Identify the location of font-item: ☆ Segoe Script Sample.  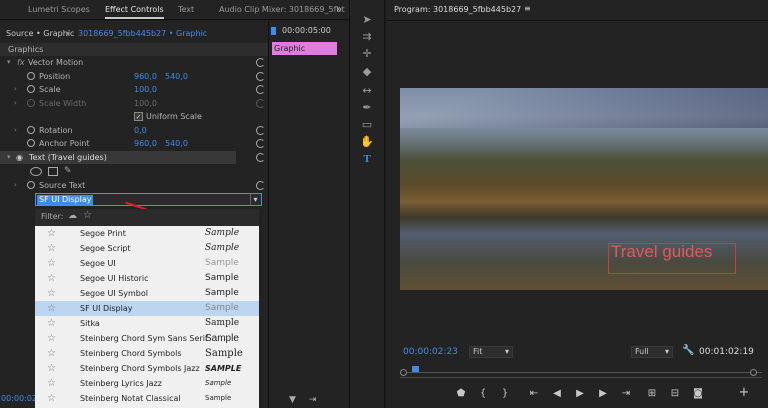
(147, 248).